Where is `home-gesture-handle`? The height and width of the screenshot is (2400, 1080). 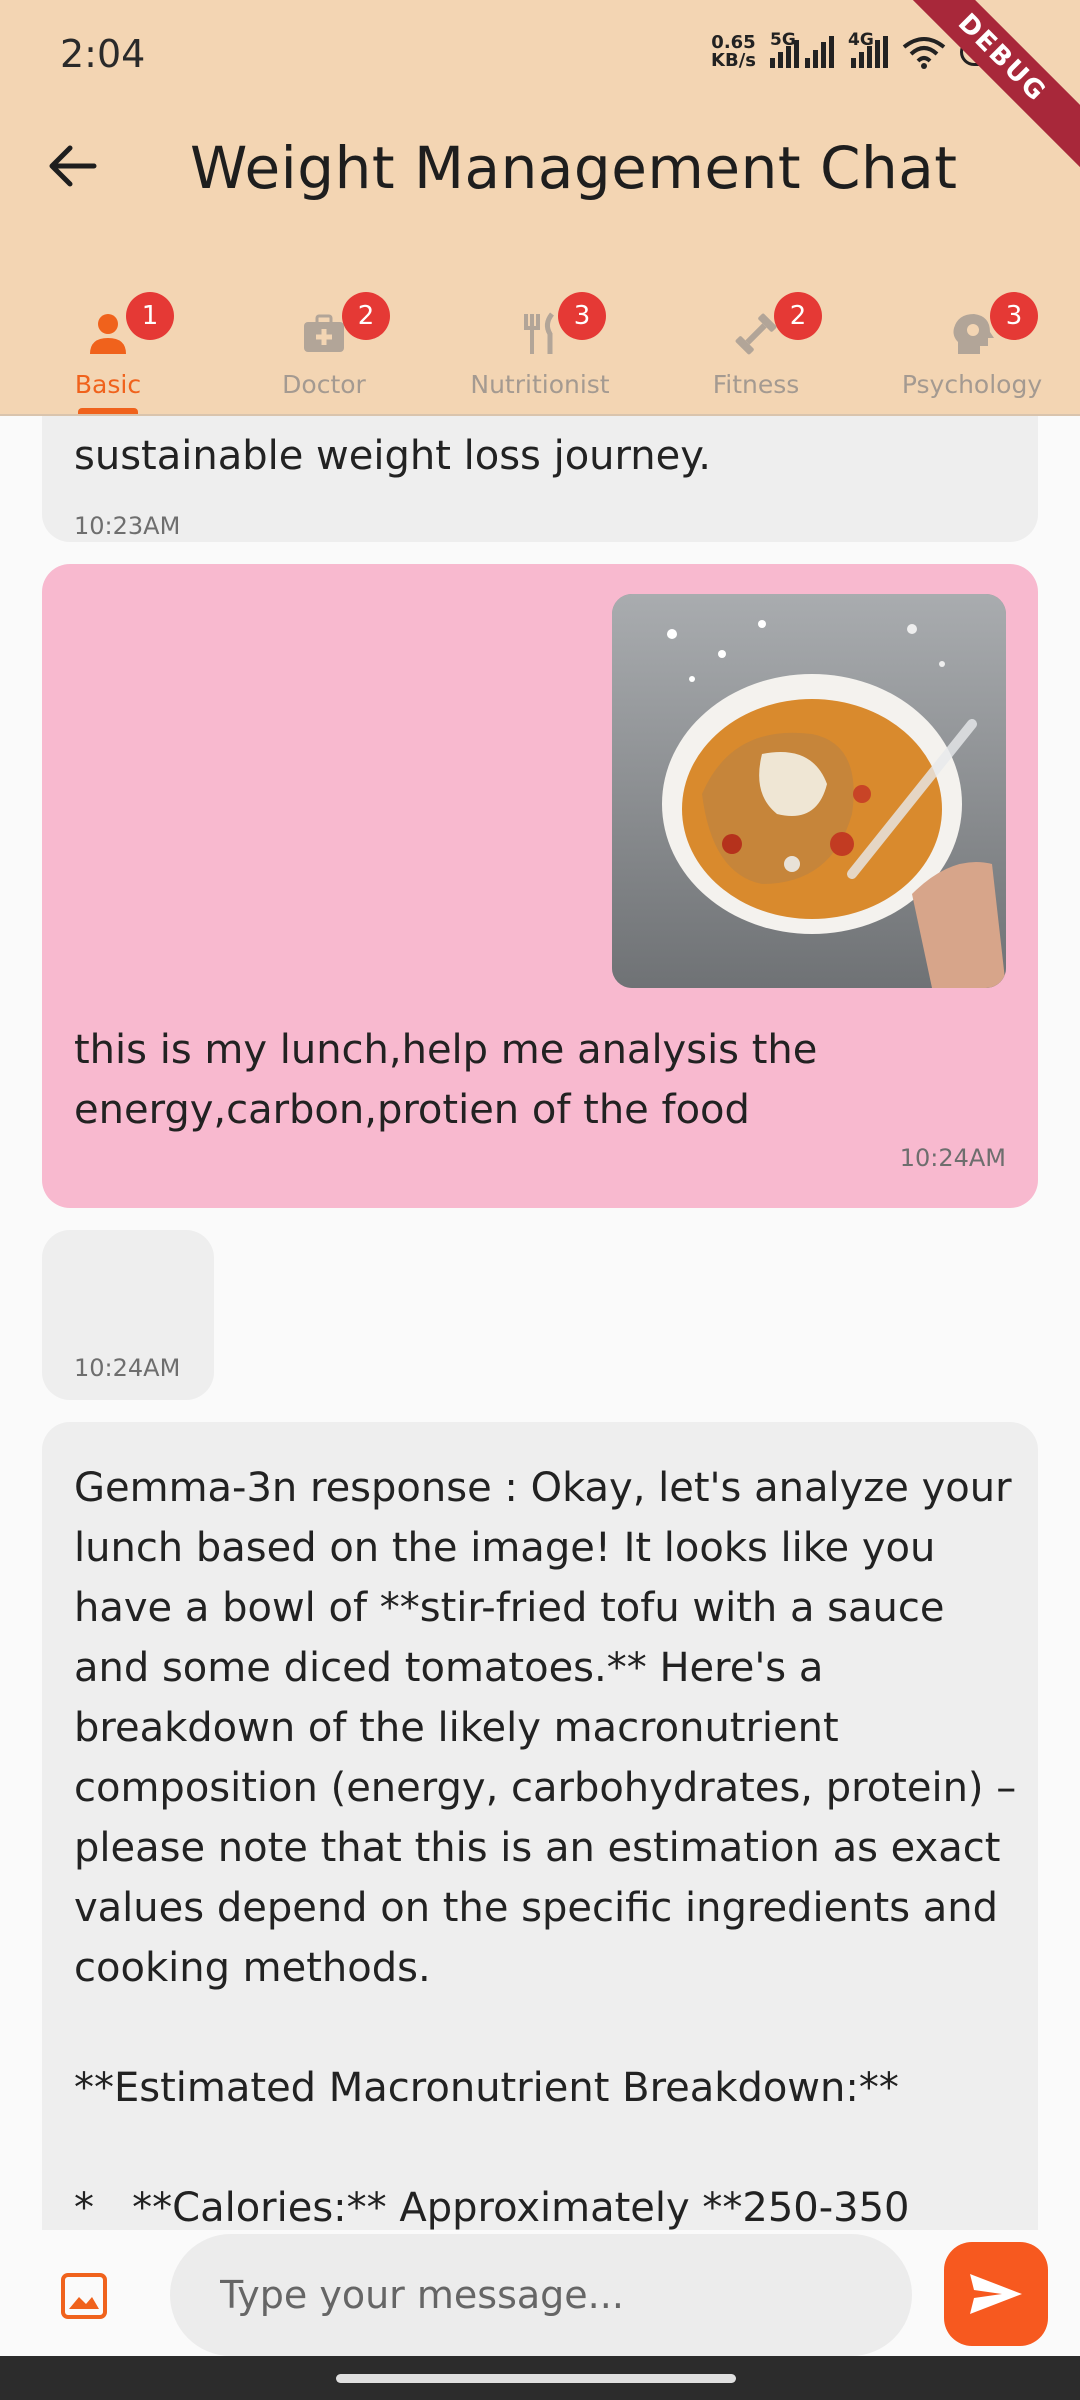 home-gesture-handle is located at coordinates (536, 2378).